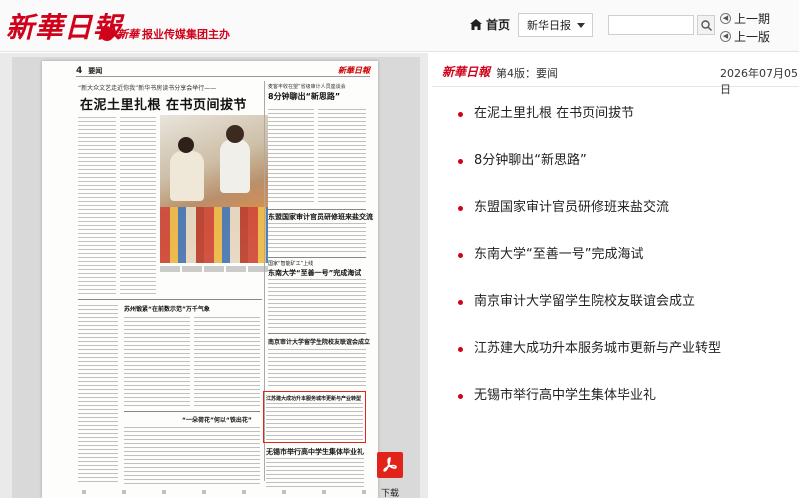  Describe the element at coordinates (558, 255) in the screenshot. I see `article-link: 东南大学“至善一号”完成海试` at that location.